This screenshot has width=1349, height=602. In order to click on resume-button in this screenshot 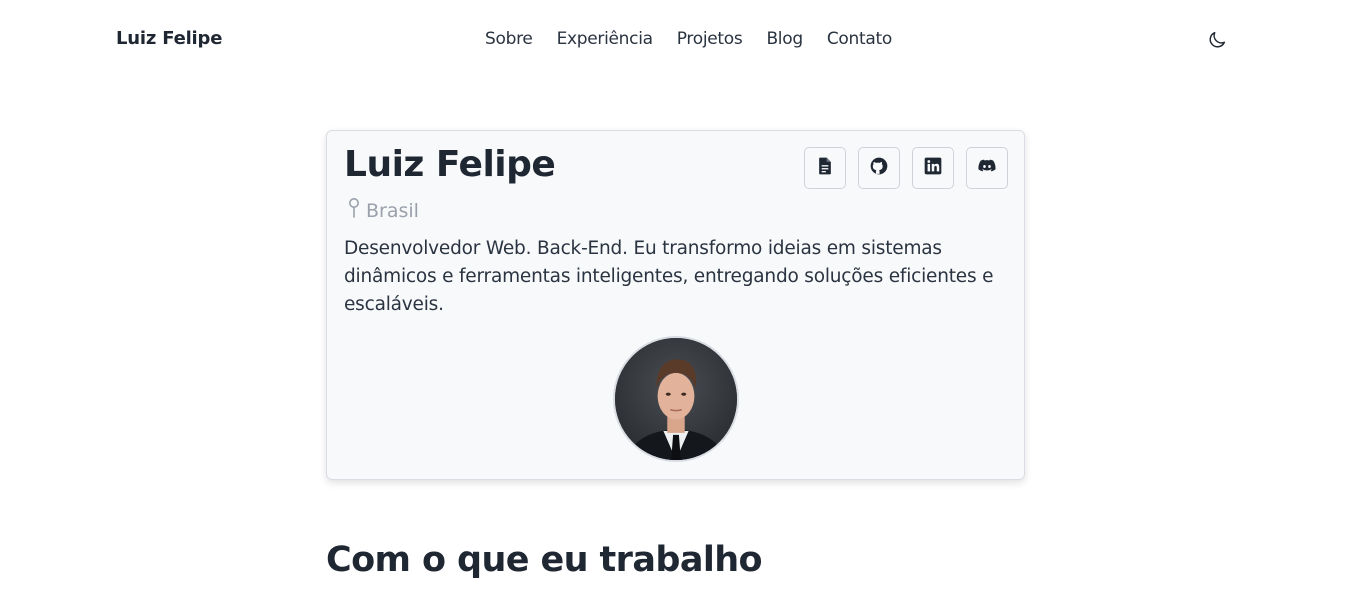, I will do `click(825, 168)`.